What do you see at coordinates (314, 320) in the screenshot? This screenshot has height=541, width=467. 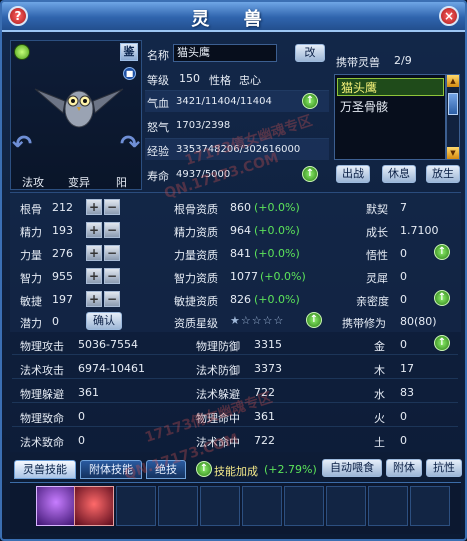 I see `star-up-icon: ↑` at bounding box center [314, 320].